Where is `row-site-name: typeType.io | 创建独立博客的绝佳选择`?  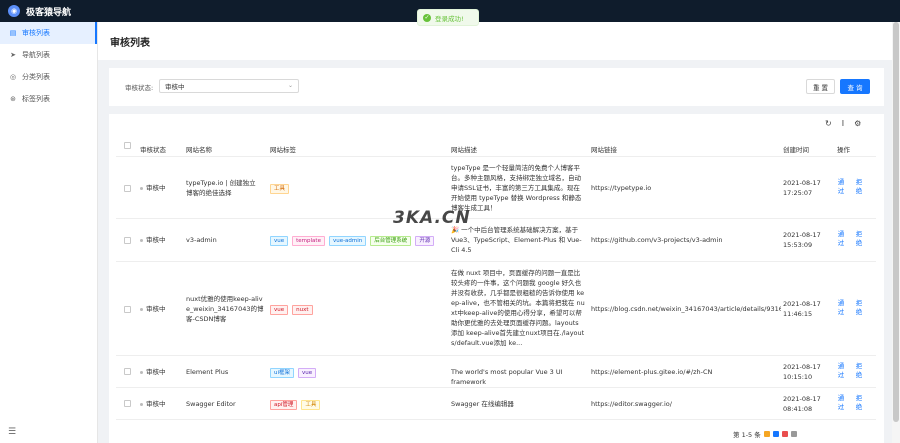
row-site-name: typeType.io | 创建独立博客的绝佳选择 is located at coordinates (221, 188).